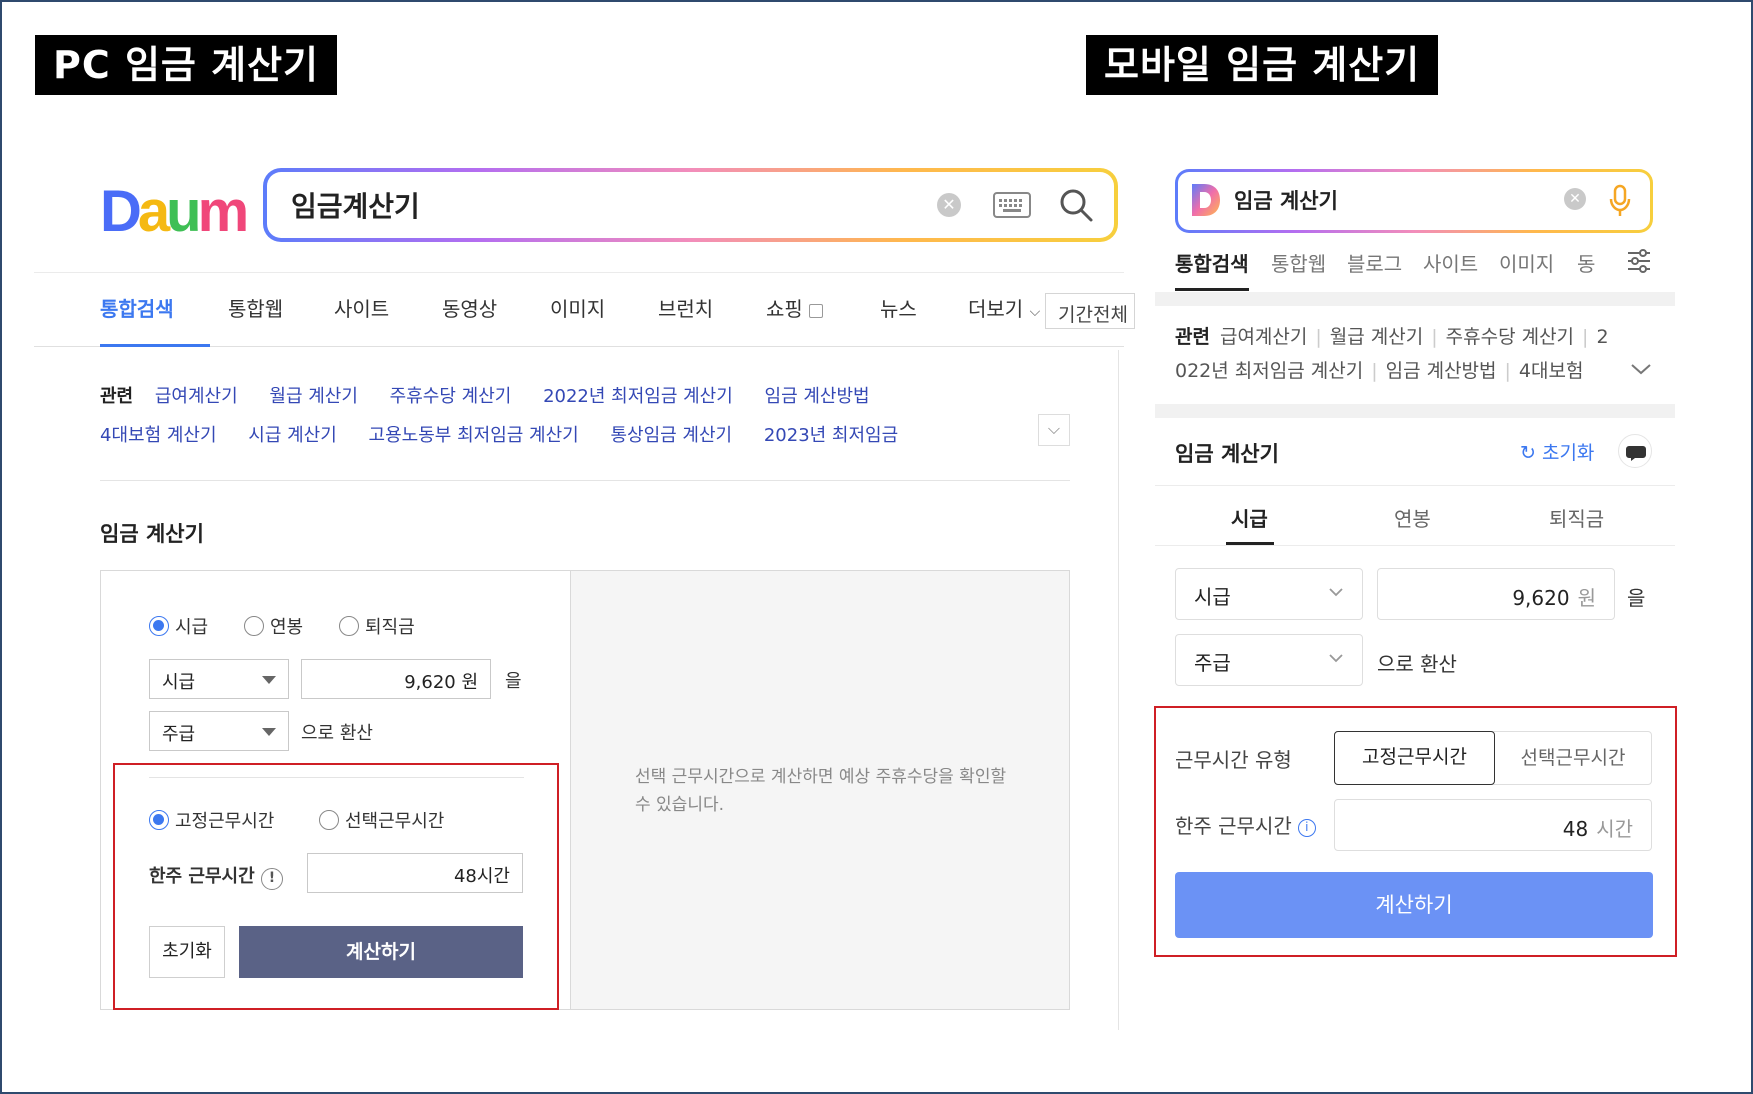  What do you see at coordinates (1054, 430) in the screenshot?
I see `related-expand-button: ⌵` at bounding box center [1054, 430].